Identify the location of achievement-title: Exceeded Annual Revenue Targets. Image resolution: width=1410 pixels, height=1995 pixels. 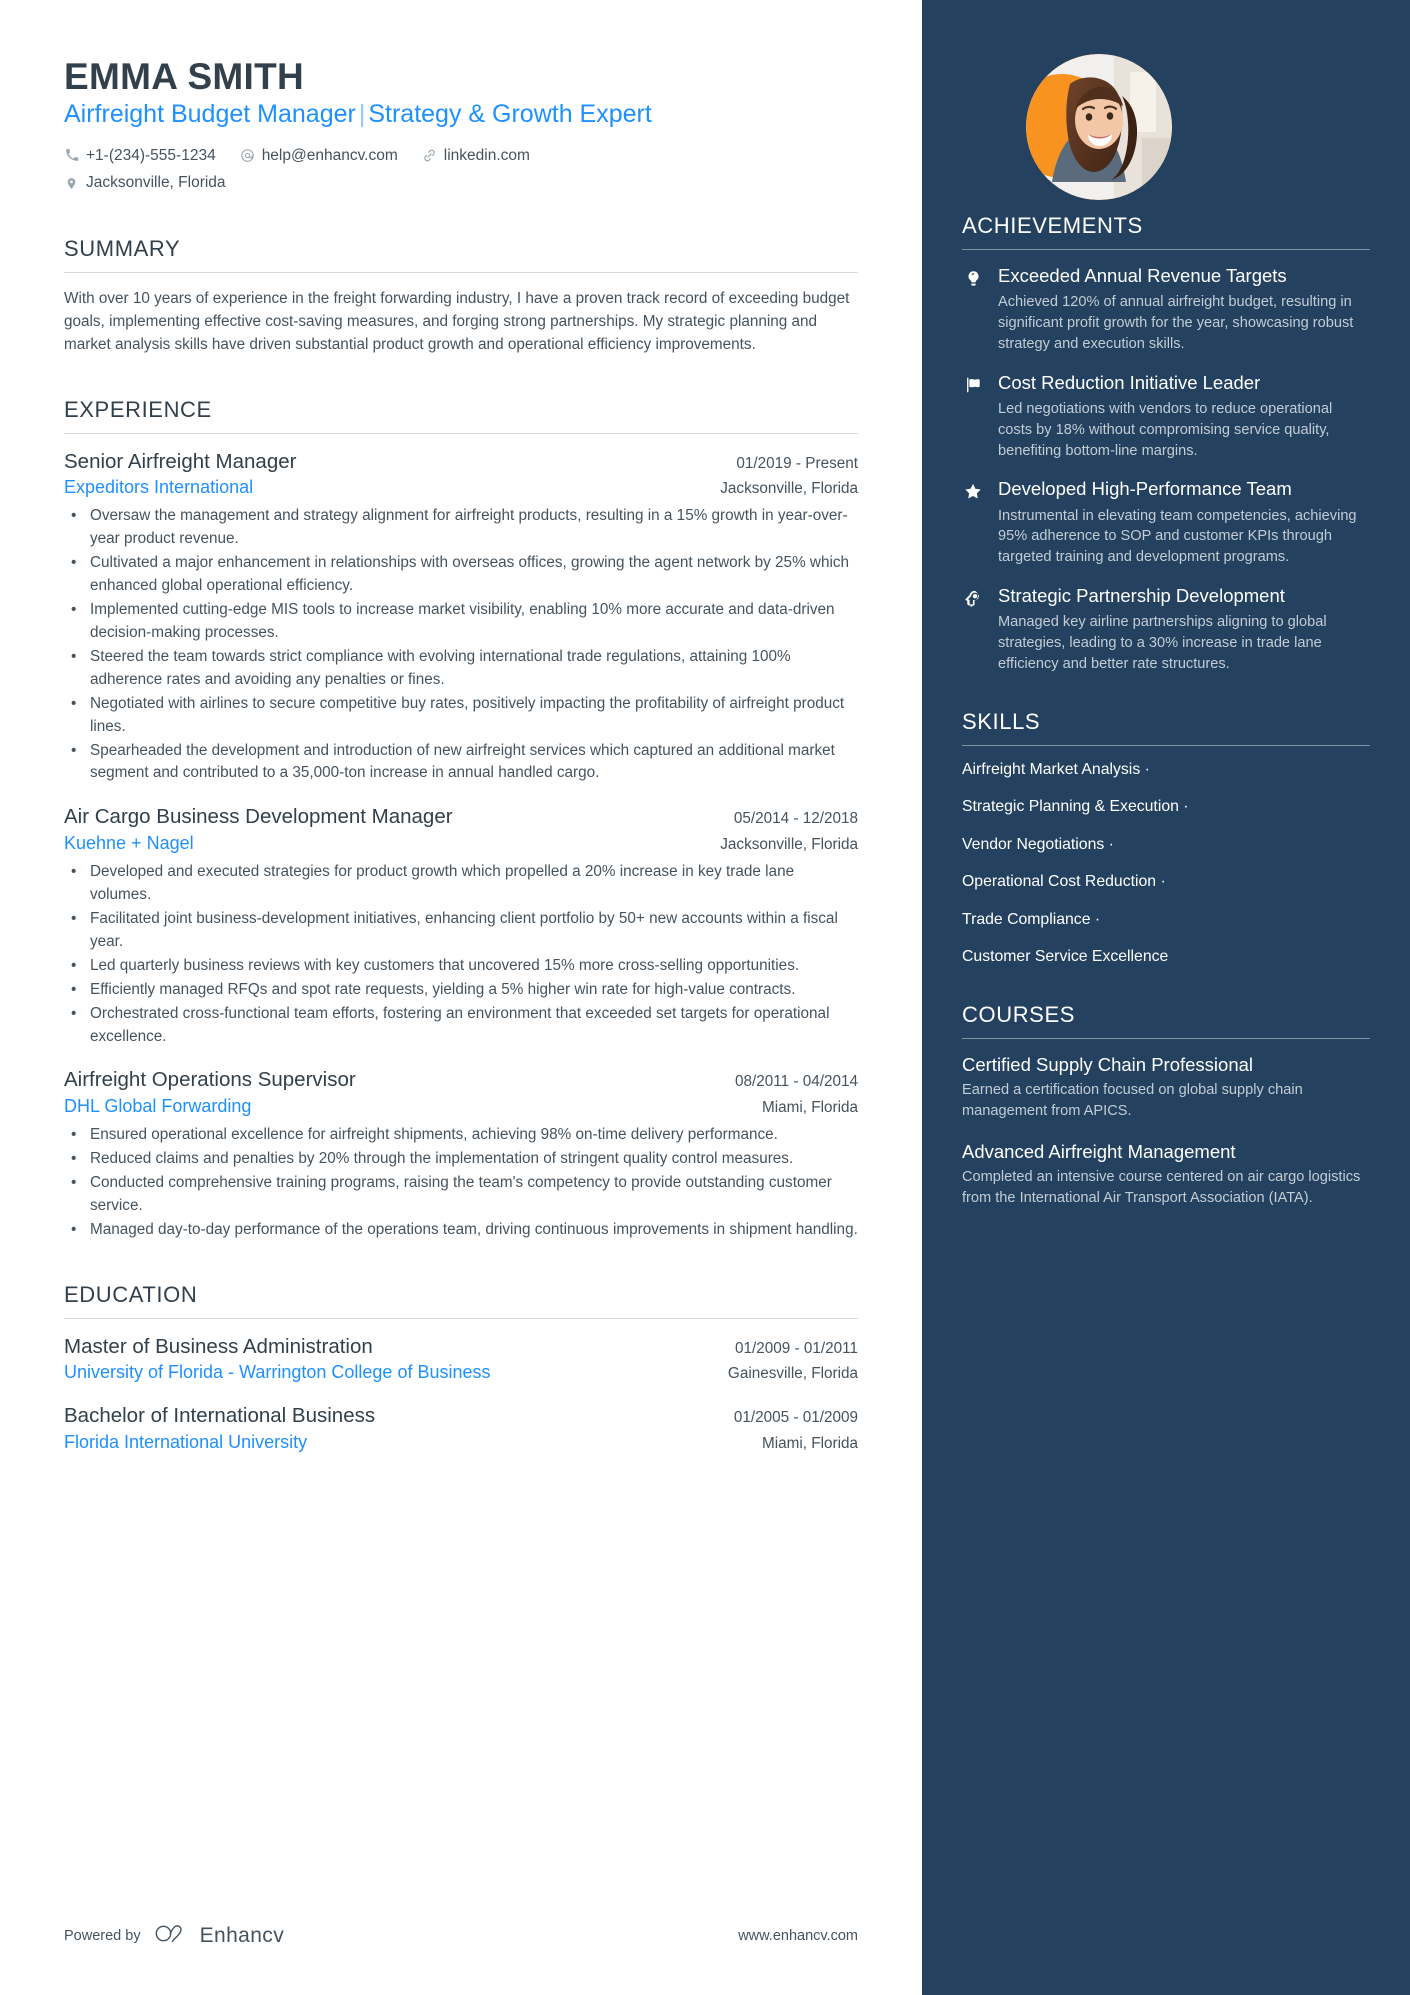
(1142, 275).